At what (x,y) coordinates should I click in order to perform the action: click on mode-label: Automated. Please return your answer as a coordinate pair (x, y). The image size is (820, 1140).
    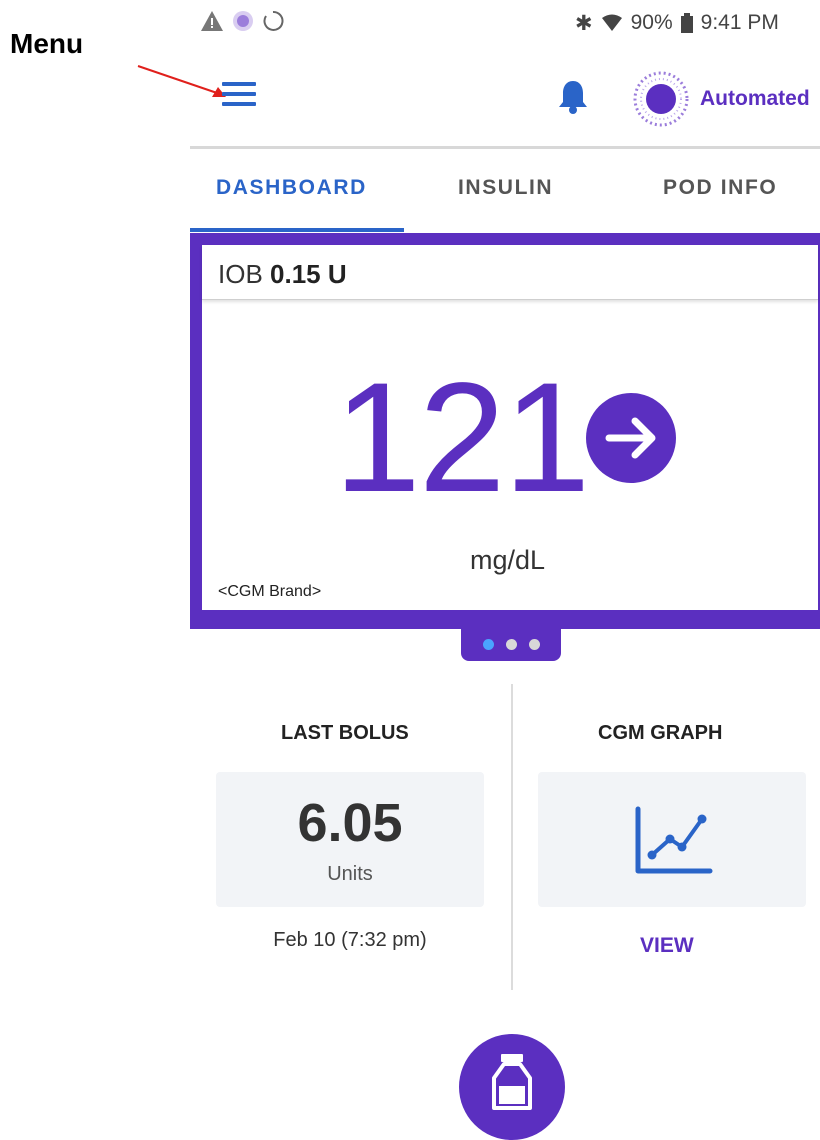
    Looking at the image, I should click on (755, 98).